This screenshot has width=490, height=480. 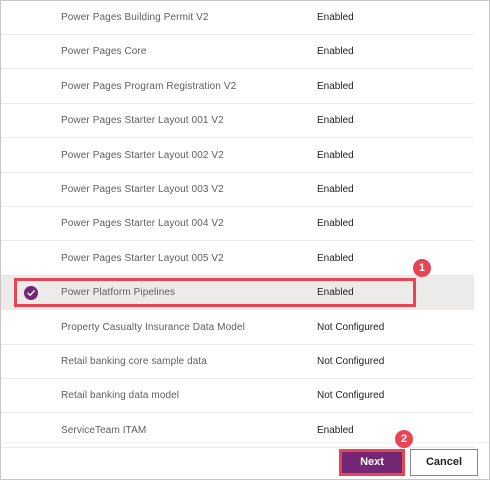 I want to click on solution-name: Power Pages Starter Layout 003 V2, so click(x=142, y=189).